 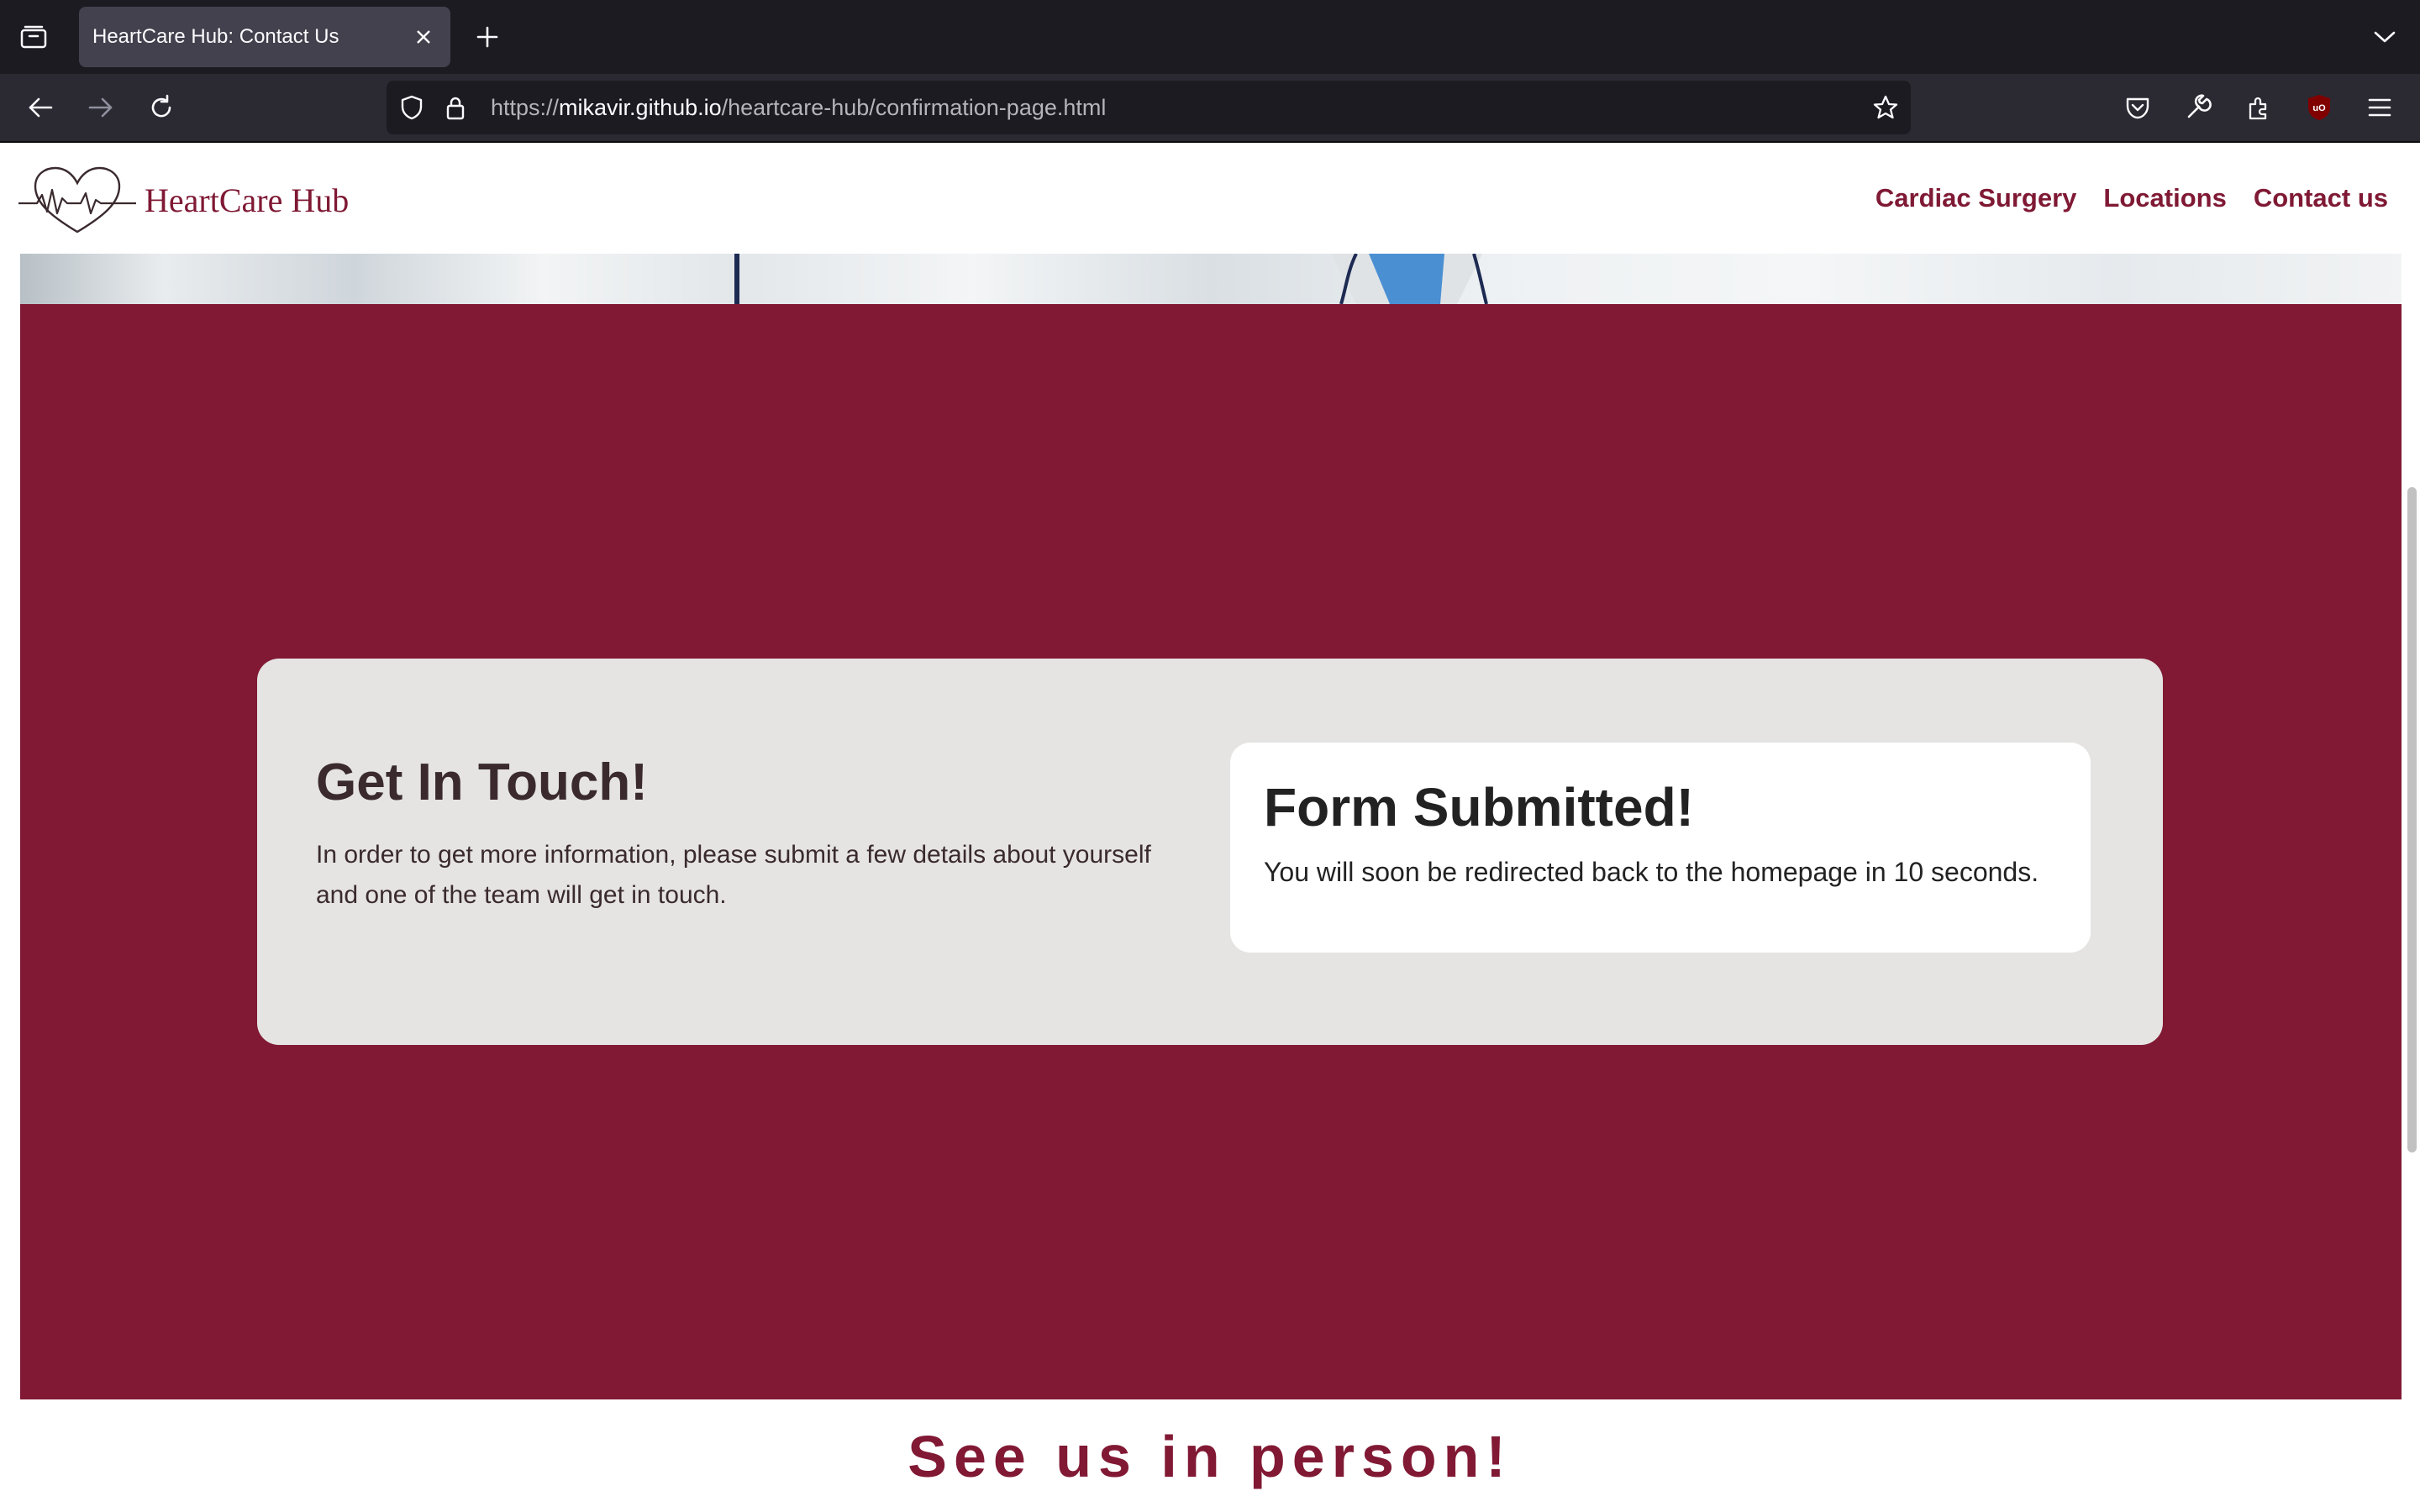 I want to click on ublock-origin-icon: uO, so click(x=2319, y=107).